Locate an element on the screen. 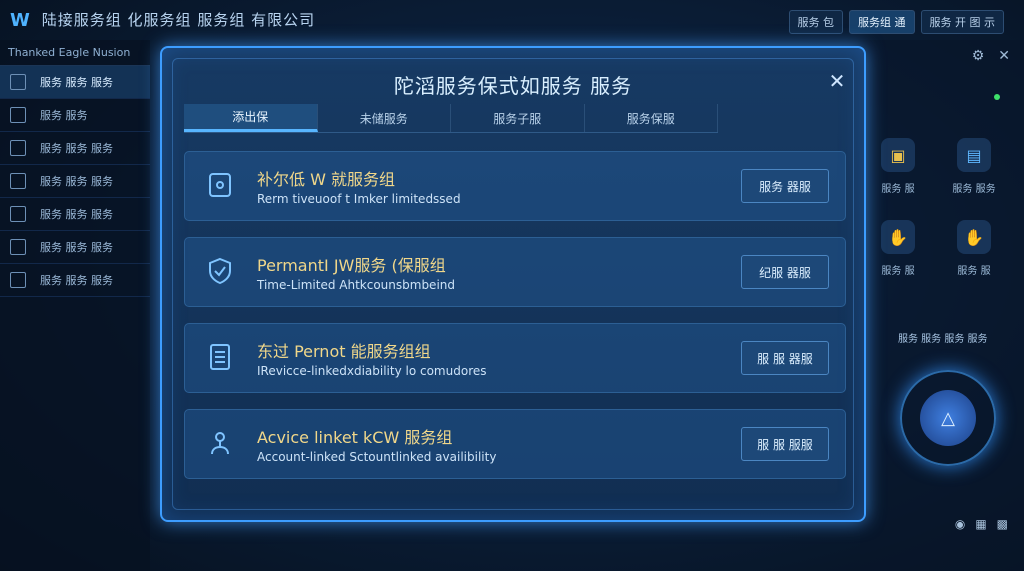 This screenshot has width=1024, height=571. tab: 未储服务 is located at coordinates (384, 118).